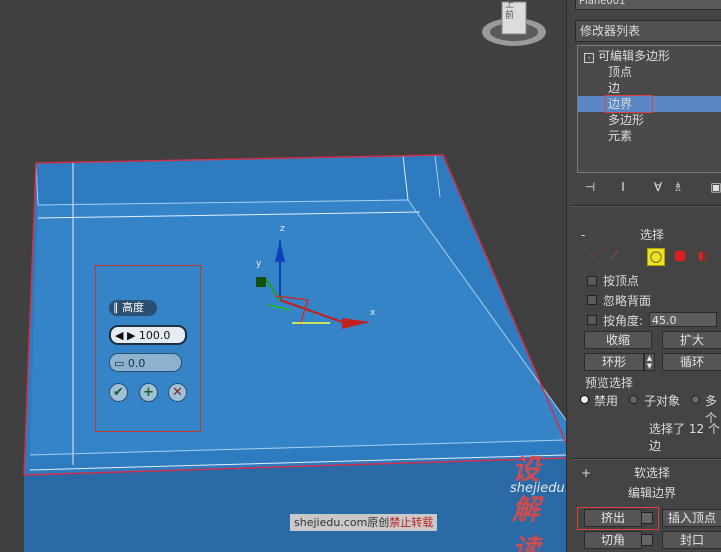  What do you see at coordinates (342, 522) in the screenshot?
I see `watermark-credit-prefix: shejiedu.com原创` at bounding box center [342, 522].